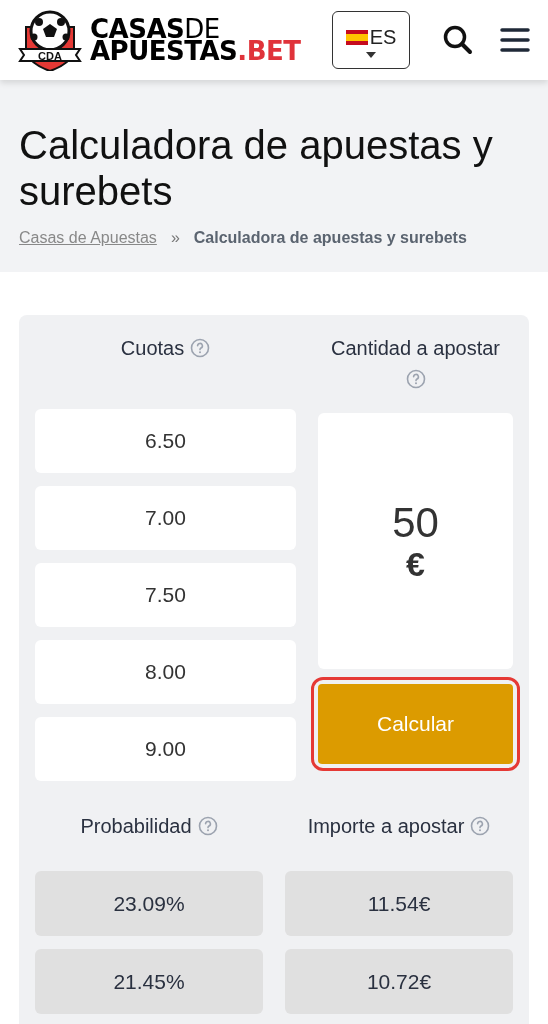  I want to click on logo-text: DE, so click(202, 29).